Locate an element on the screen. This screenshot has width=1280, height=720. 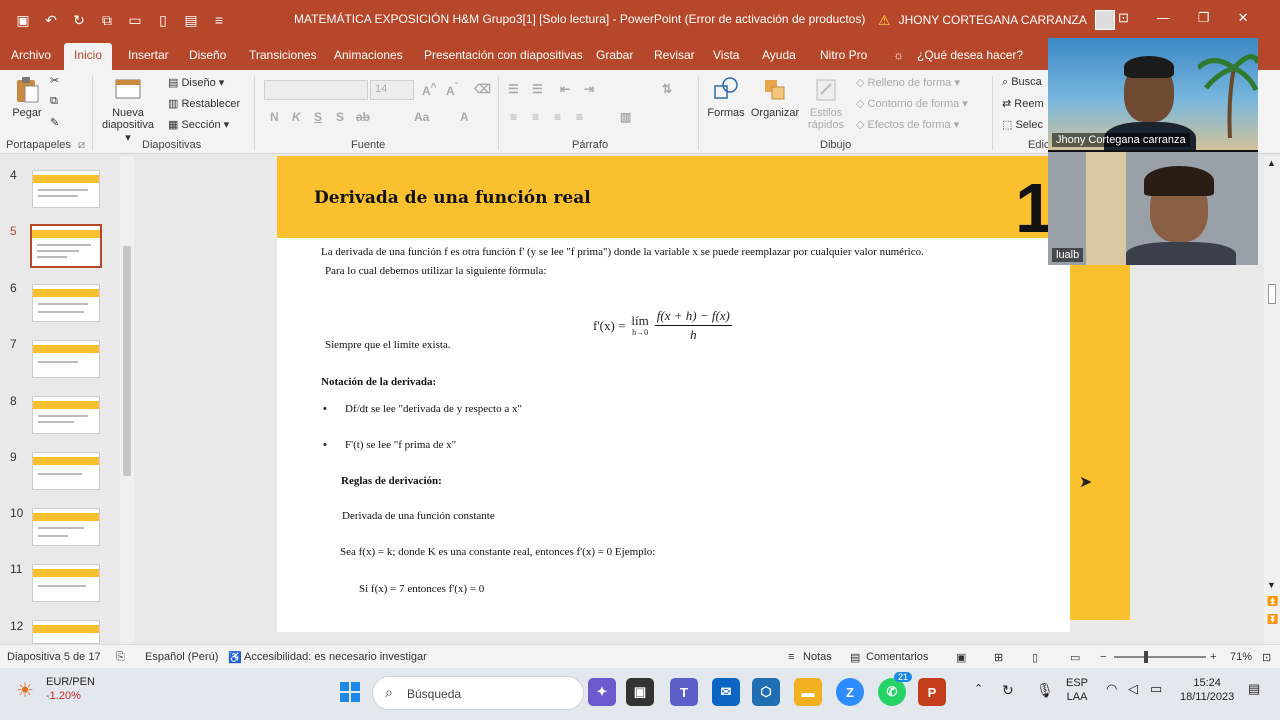
participant-video-2: lualb is located at coordinates (1153, 208).